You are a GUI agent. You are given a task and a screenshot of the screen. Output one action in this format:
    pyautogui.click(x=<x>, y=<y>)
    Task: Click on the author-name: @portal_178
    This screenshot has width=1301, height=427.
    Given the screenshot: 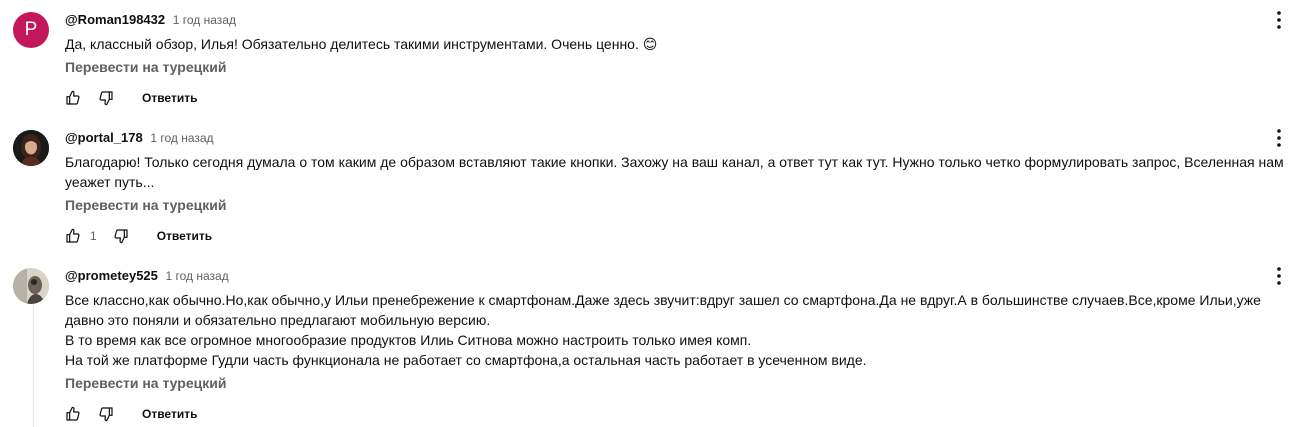 What is the action you would take?
    pyautogui.click(x=104, y=137)
    